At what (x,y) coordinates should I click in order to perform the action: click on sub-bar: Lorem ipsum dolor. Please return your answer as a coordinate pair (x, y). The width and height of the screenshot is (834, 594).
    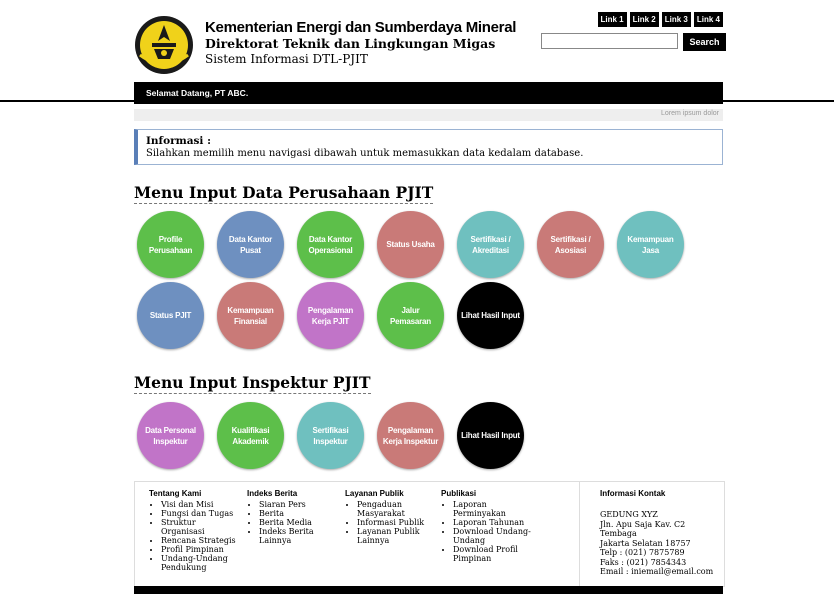
    Looking at the image, I should click on (428, 115).